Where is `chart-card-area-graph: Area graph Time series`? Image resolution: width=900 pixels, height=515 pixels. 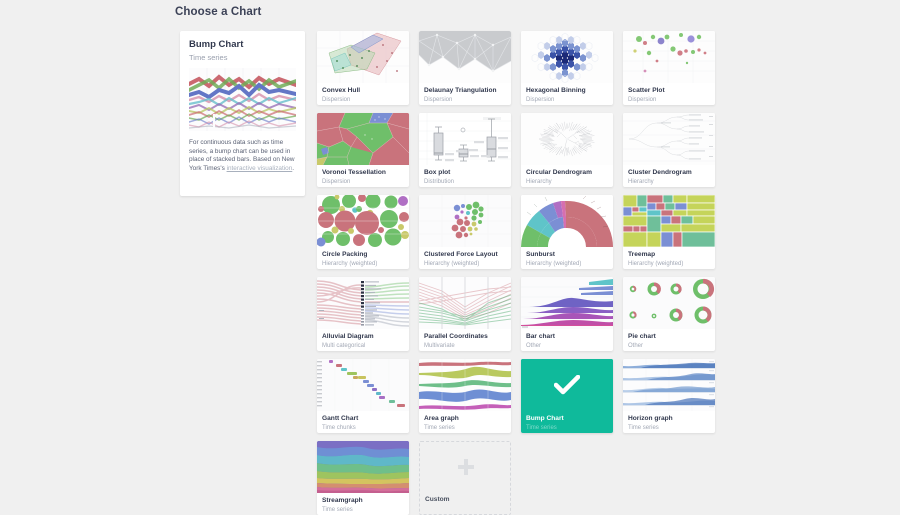 chart-card-area-graph: Area graph Time series is located at coordinates (465, 396).